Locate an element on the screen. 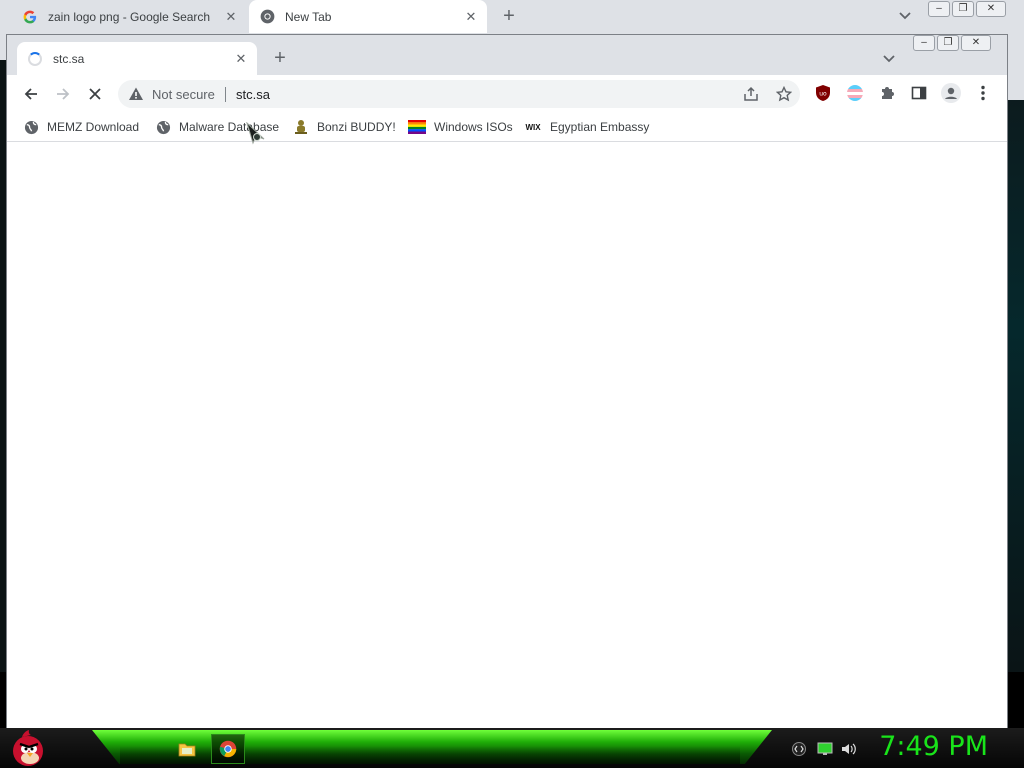 Image resolution: width=1024 pixels, height=768 pixels. tab-title: zain logo png - Google Search is located at coordinates (129, 16).